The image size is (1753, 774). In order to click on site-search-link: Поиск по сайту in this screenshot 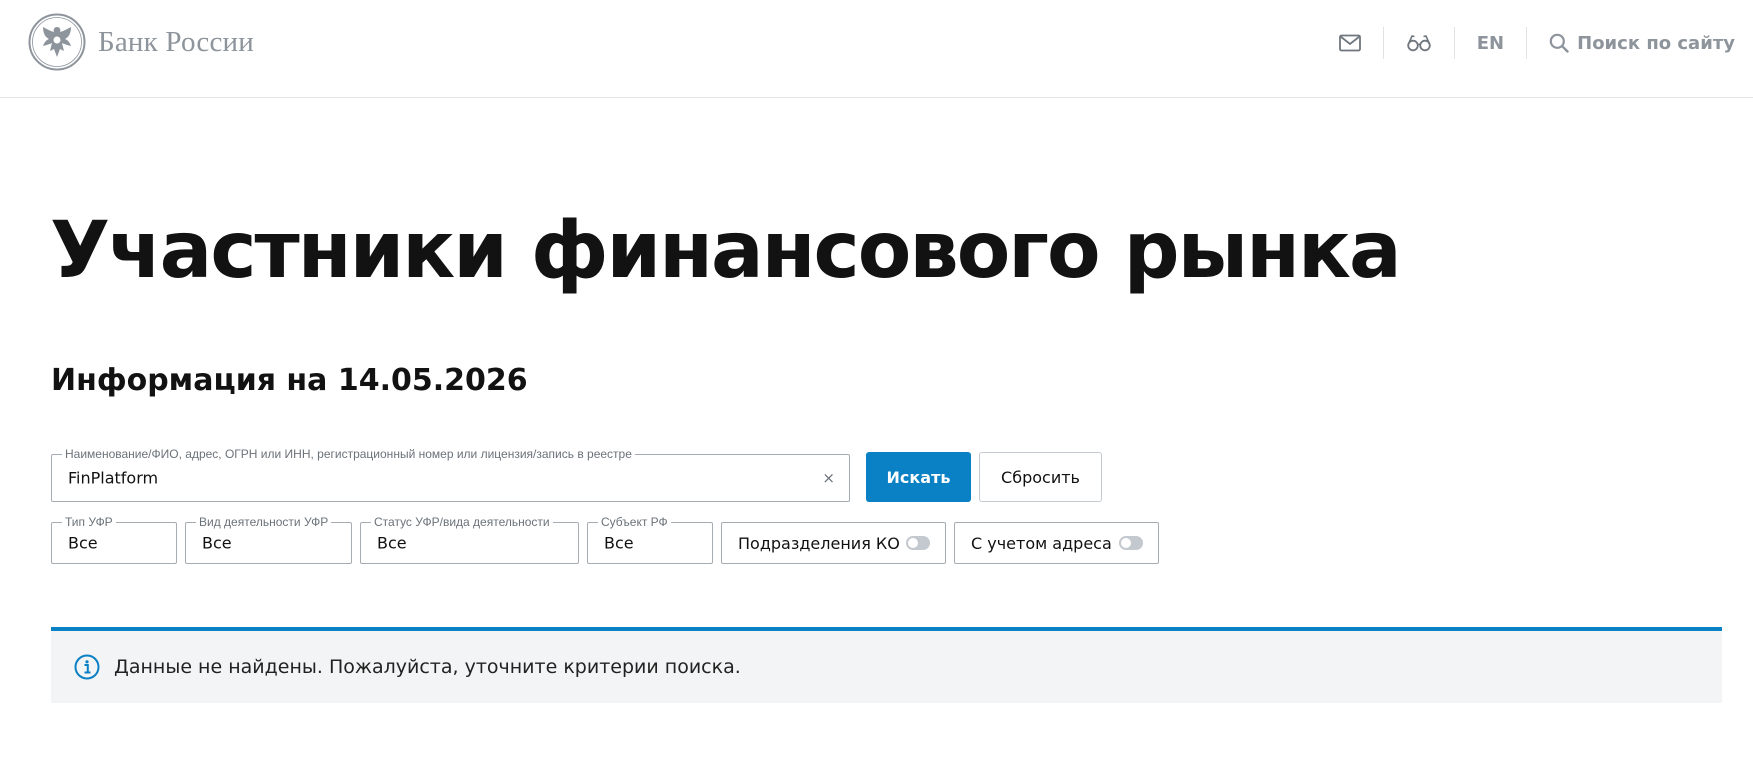, I will do `click(1640, 43)`.